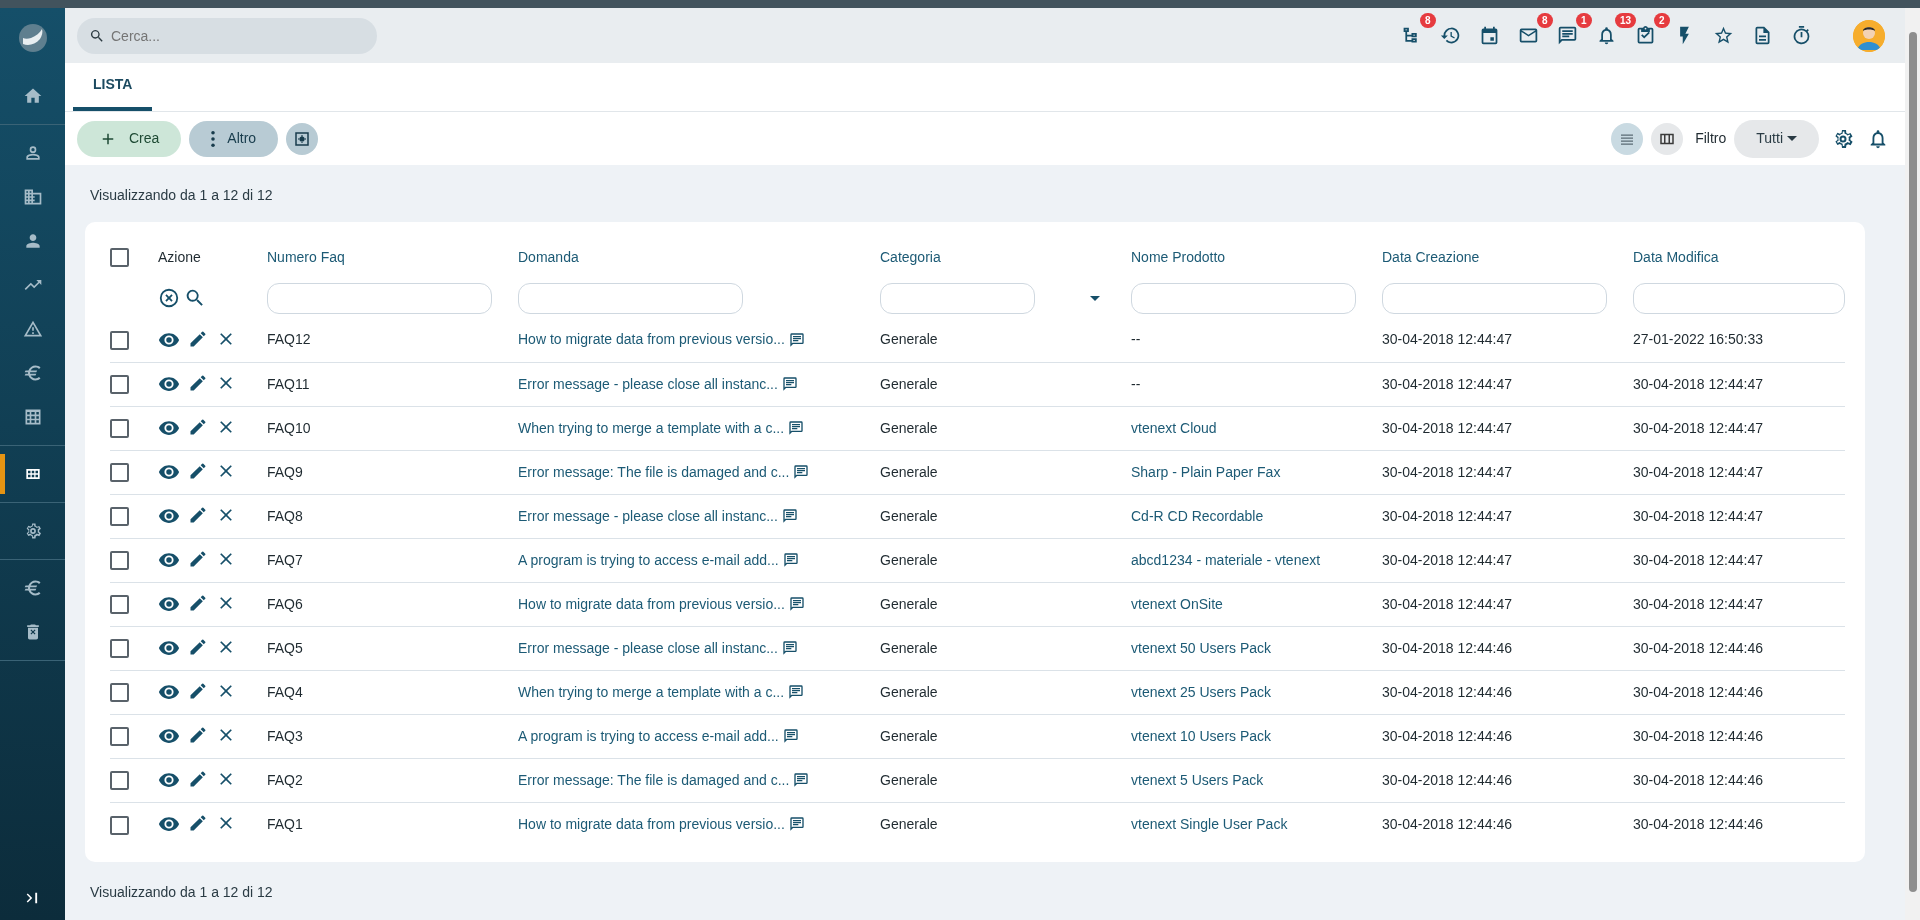  I want to click on column-view-button, so click(1667, 138).